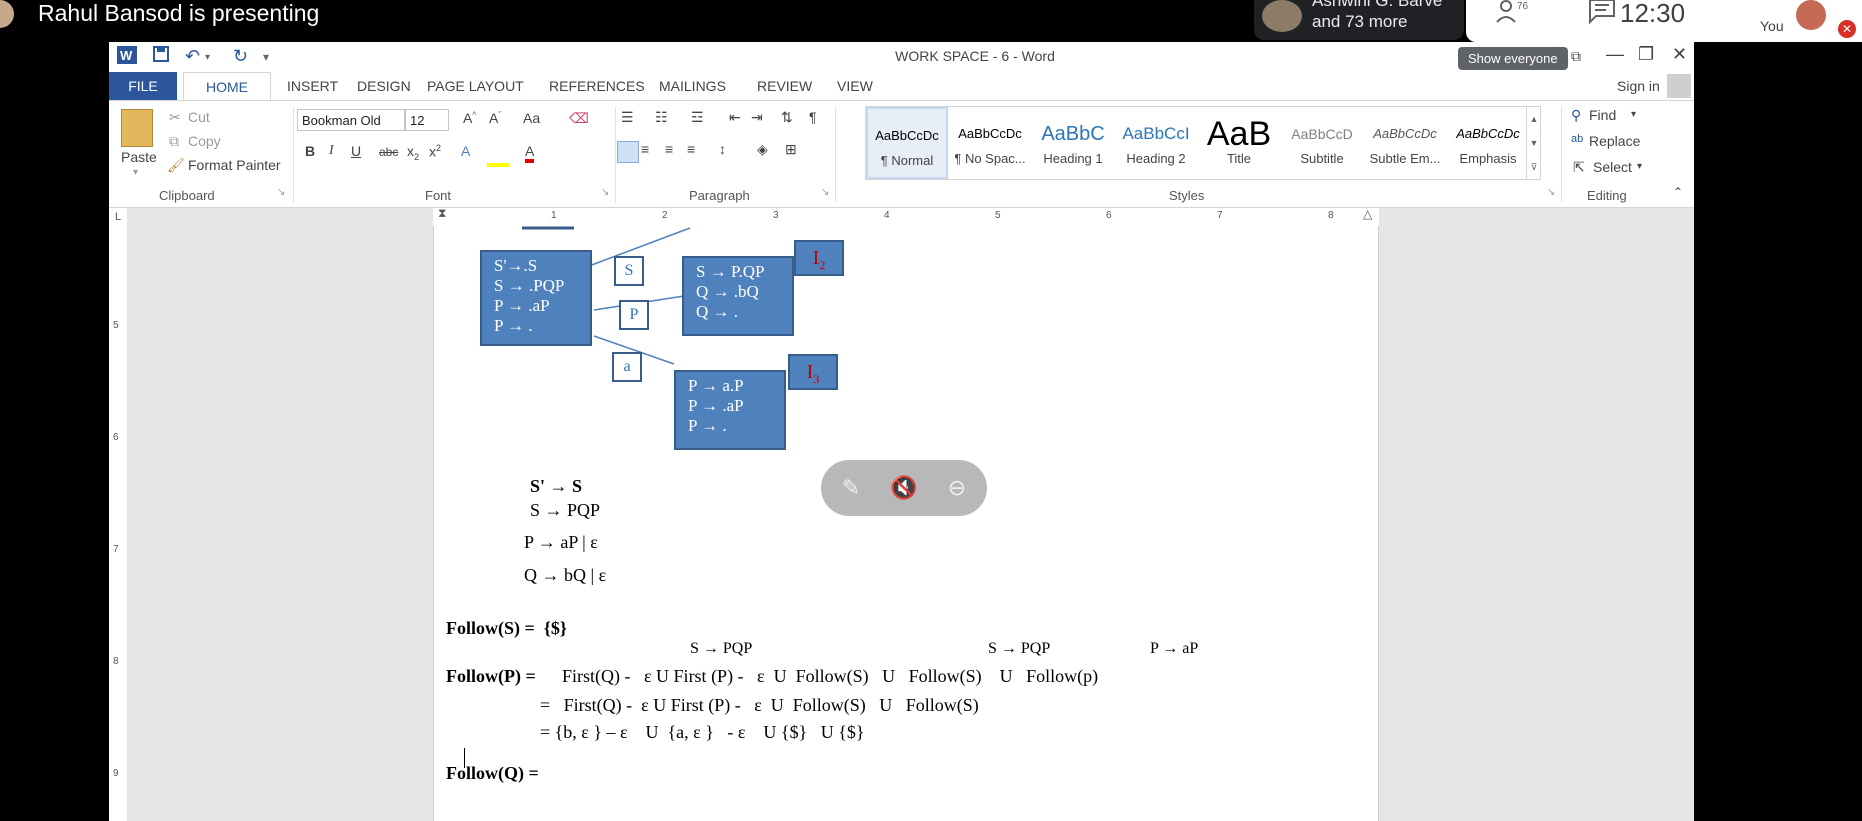 This screenshot has width=1862, height=821. Describe the element at coordinates (227, 86) in the screenshot. I see `tab-home: HOME` at that location.